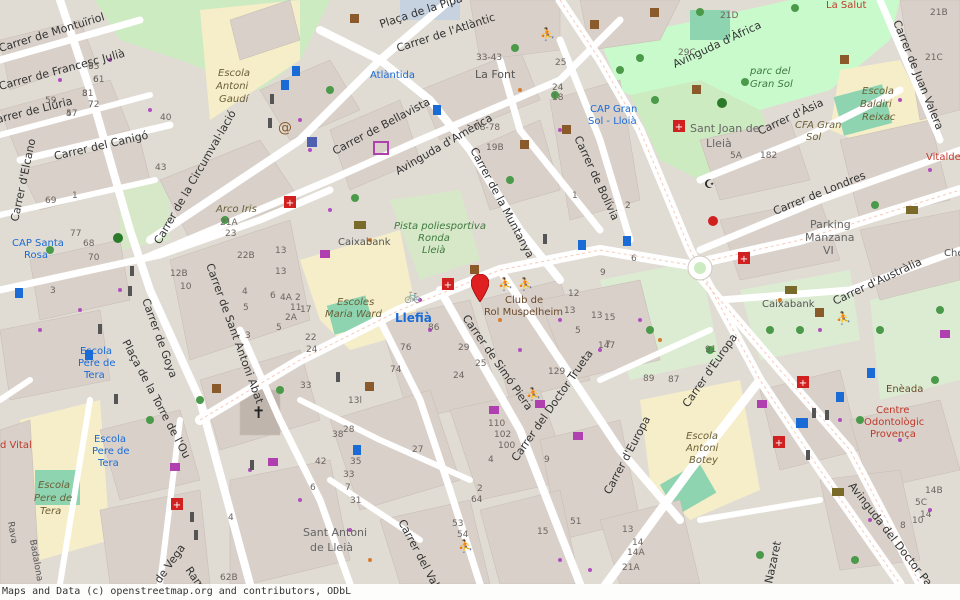 This screenshot has width=960, height=600. I want to click on house-number: 102, so click(502, 435).